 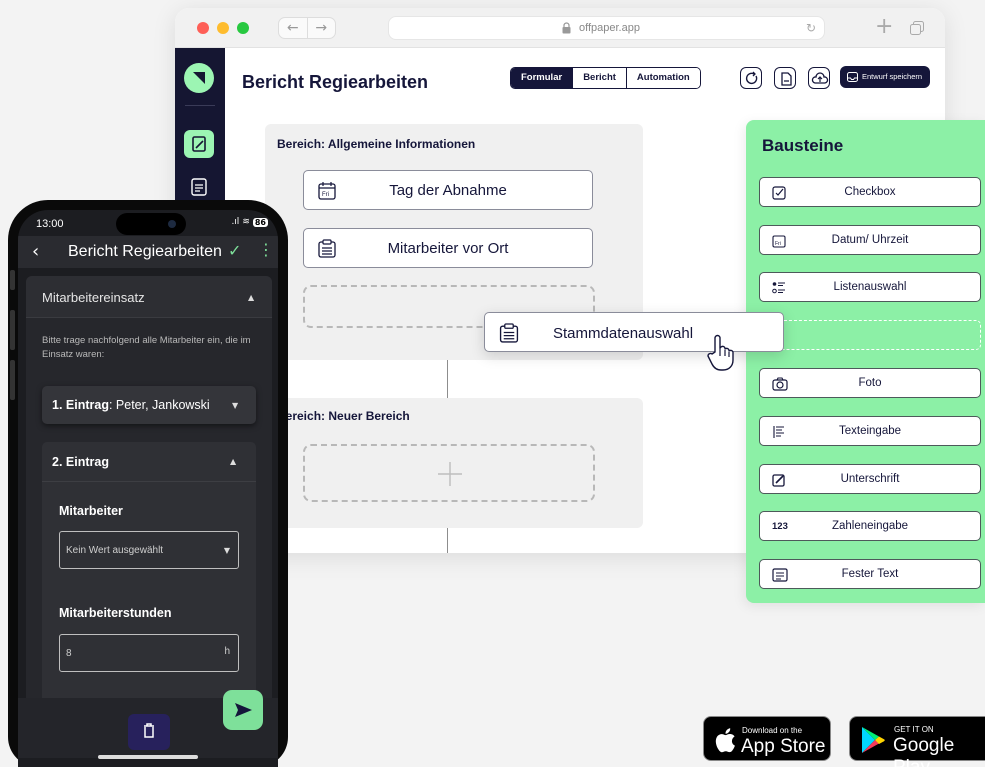 What do you see at coordinates (115, 550) in the screenshot?
I see `select-value: Kein Wert ausgewählt` at bounding box center [115, 550].